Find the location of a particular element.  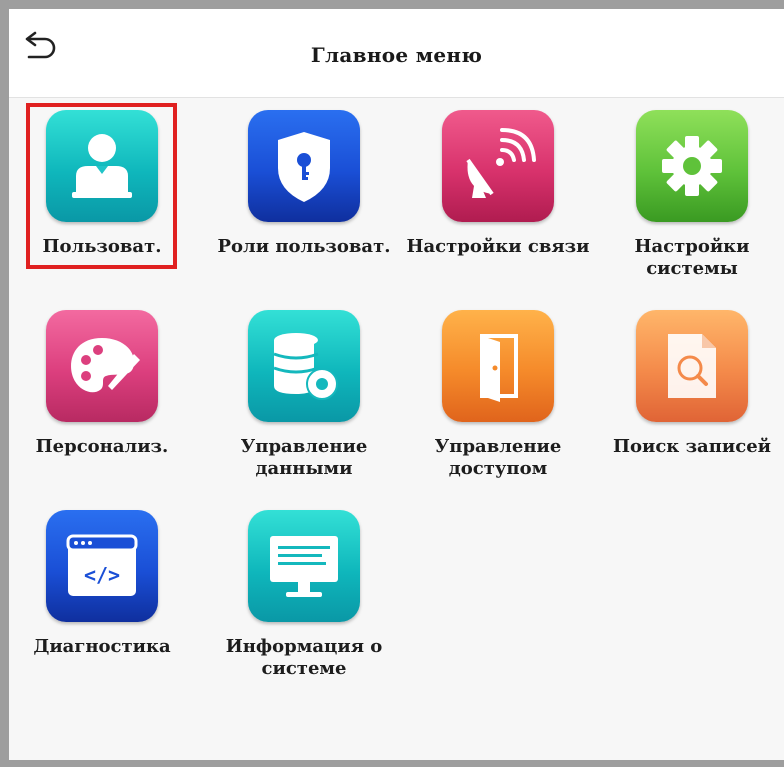

monitor-icon is located at coordinates (304, 566).